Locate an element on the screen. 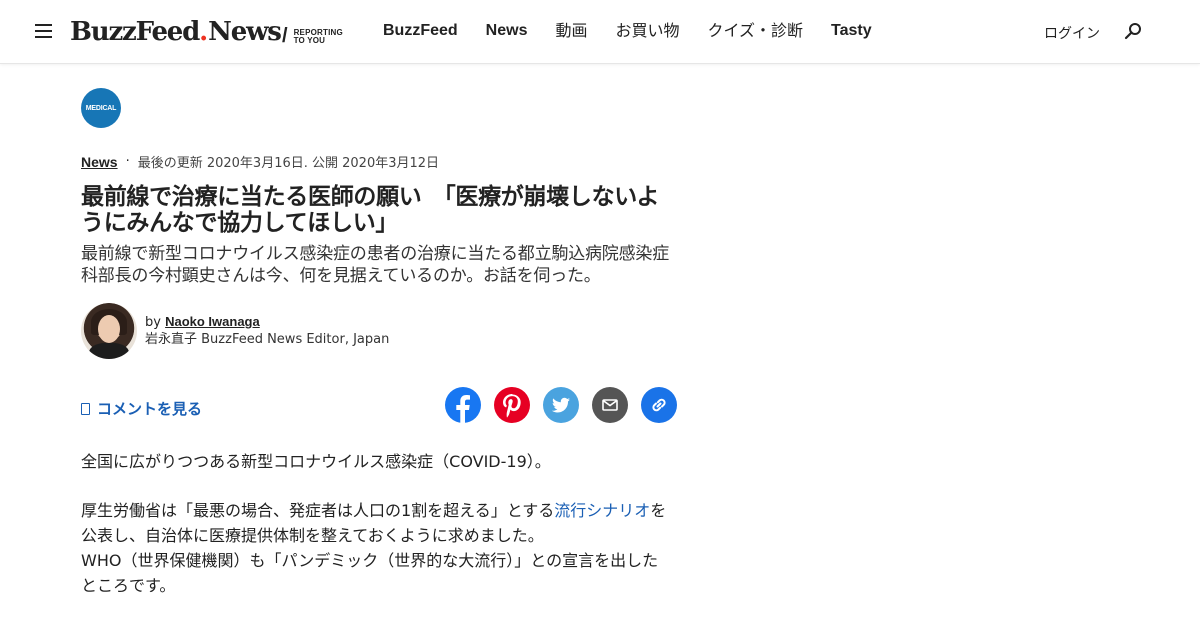 The width and height of the screenshot is (1200, 630). view-comments-link: コメントを見る is located at coordinates (141, 408).